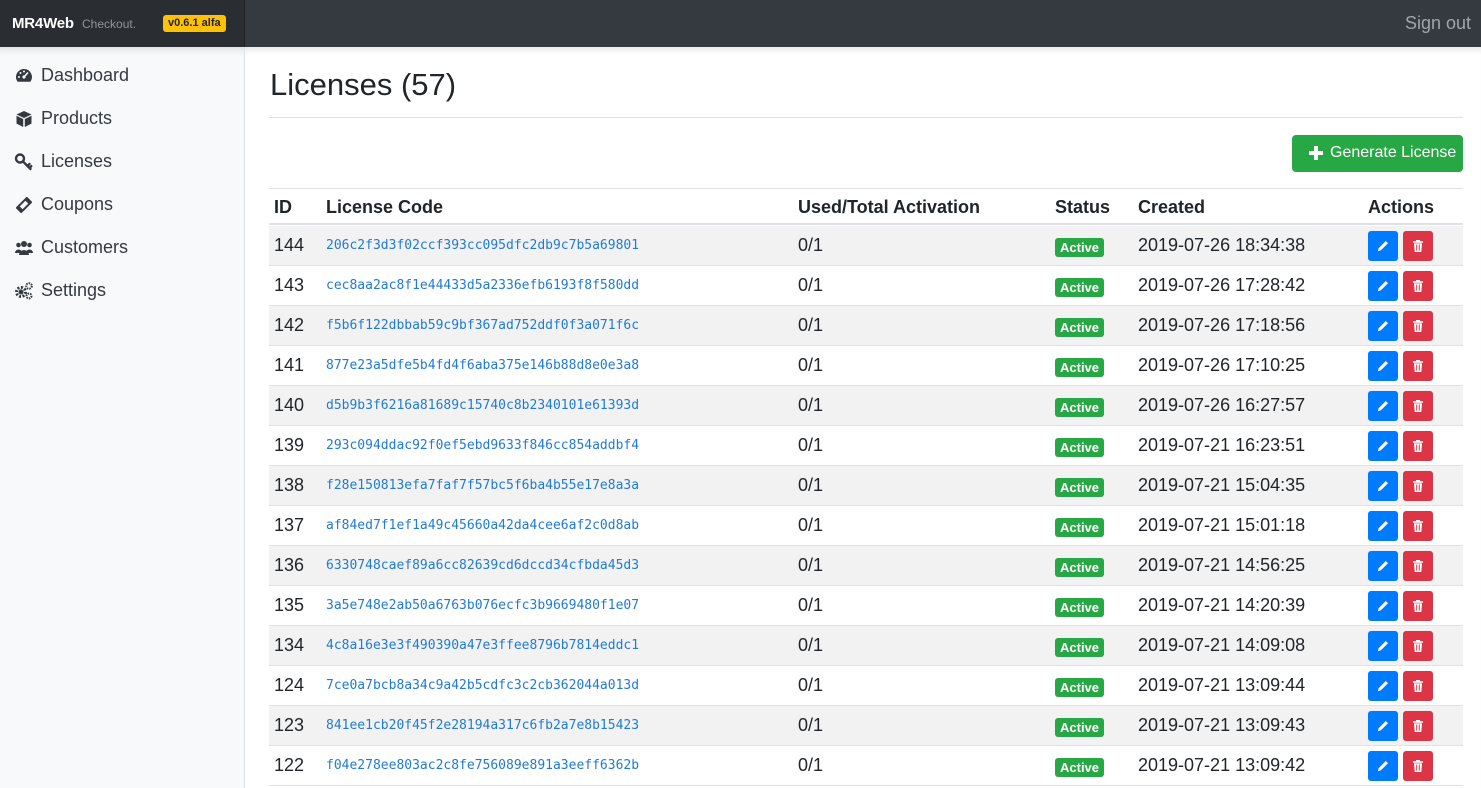 The image size is (1481, 788). I want to click on license-code-link: 7ce0a7bcb8a34c9a42b5cdfc3c2cb362044a013d, so click(482, 685).